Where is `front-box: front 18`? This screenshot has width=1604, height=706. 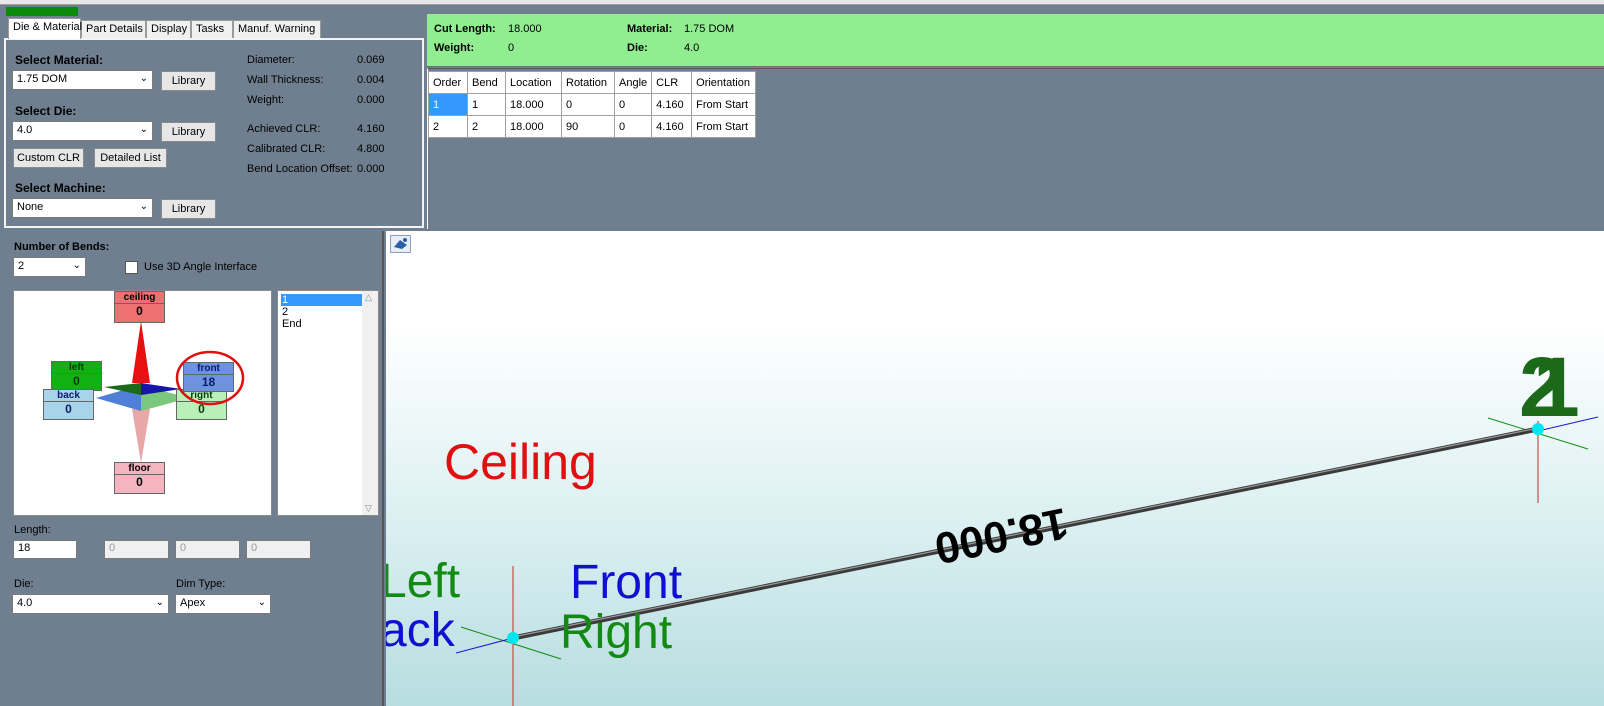
front-box: front 18 is located at coordinates (208, 377).